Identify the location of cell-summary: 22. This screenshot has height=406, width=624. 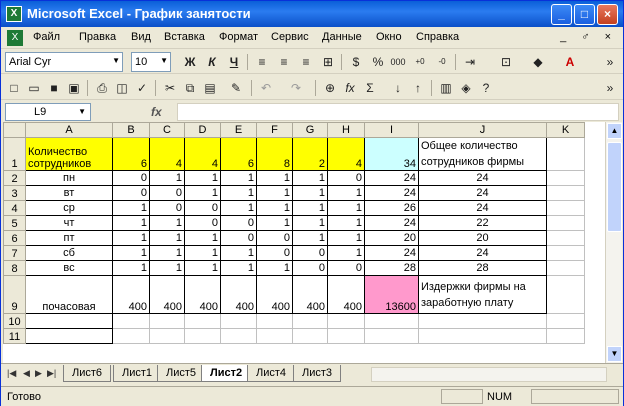
(482, 223).